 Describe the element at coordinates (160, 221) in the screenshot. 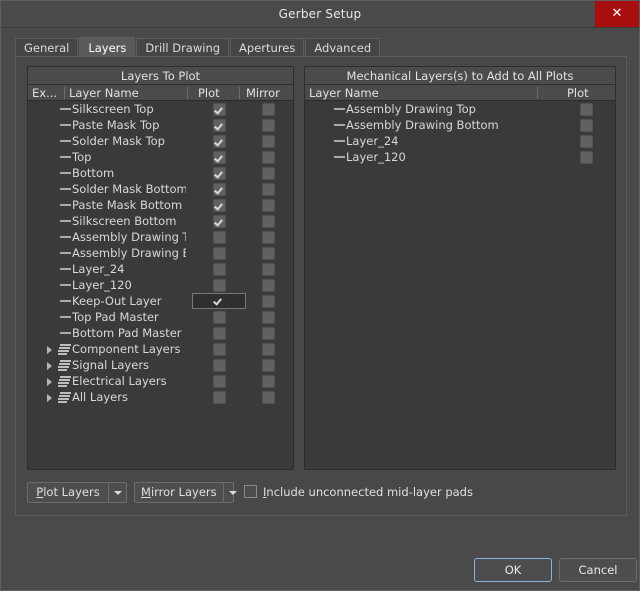

I see `table-row: Silkscreen Bottom` at that location.